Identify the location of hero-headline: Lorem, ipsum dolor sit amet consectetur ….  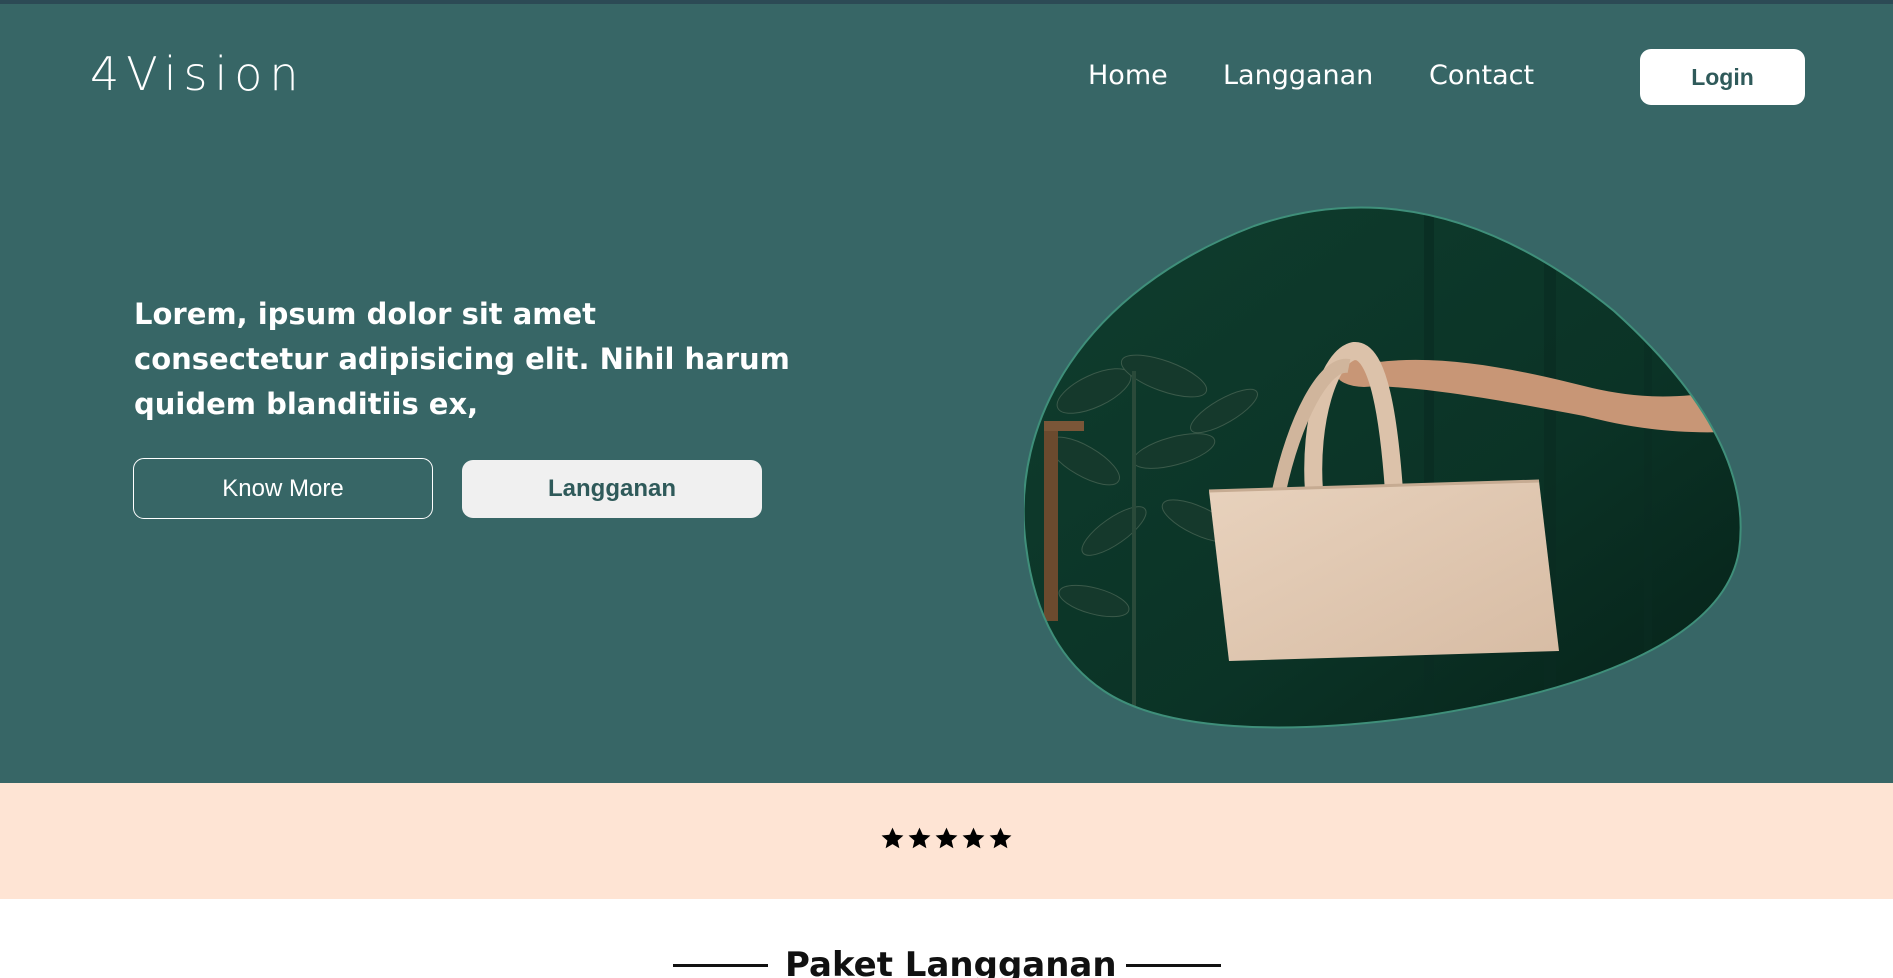
(462, 359).